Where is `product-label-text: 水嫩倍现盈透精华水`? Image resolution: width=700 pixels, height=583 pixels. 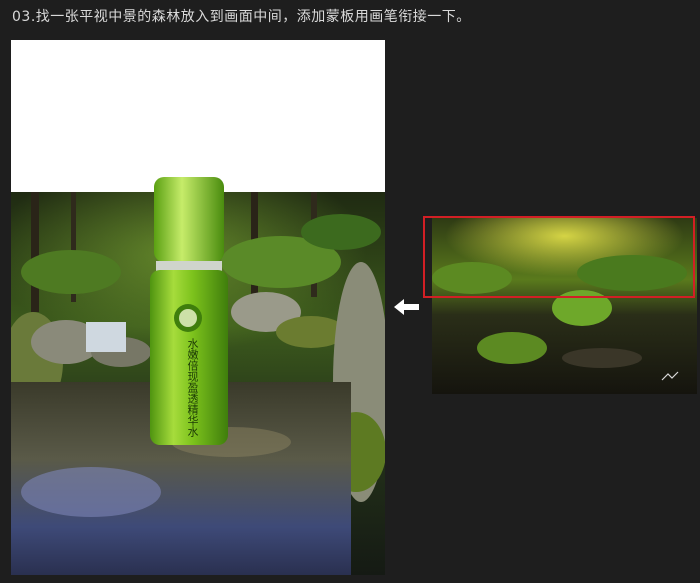
product-label-text: 水嫩倍现盈透精华水 is located at coordinates (192, 387).